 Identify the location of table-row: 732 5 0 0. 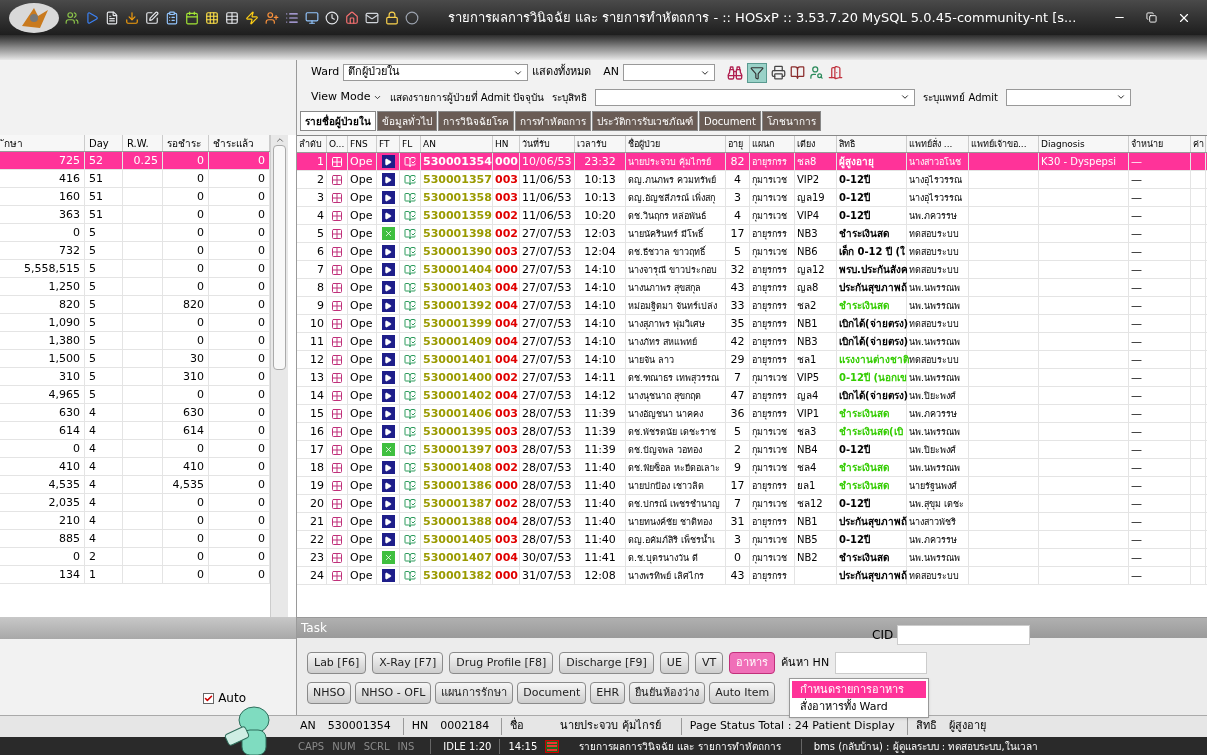
(135, 251).